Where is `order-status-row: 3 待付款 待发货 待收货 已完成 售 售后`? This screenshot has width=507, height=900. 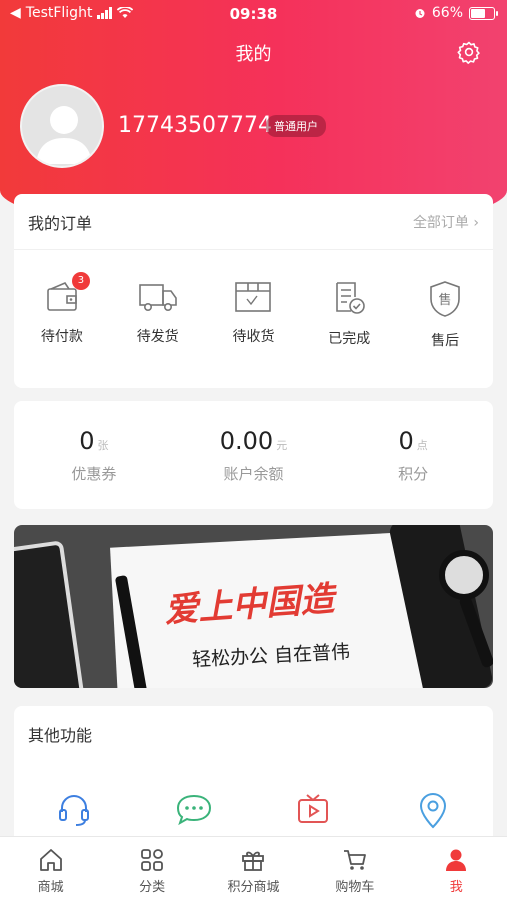
order-status-row: 3 待付款 待发货 待收货 已完成 售 售后 is located at coordinates (253, 300).